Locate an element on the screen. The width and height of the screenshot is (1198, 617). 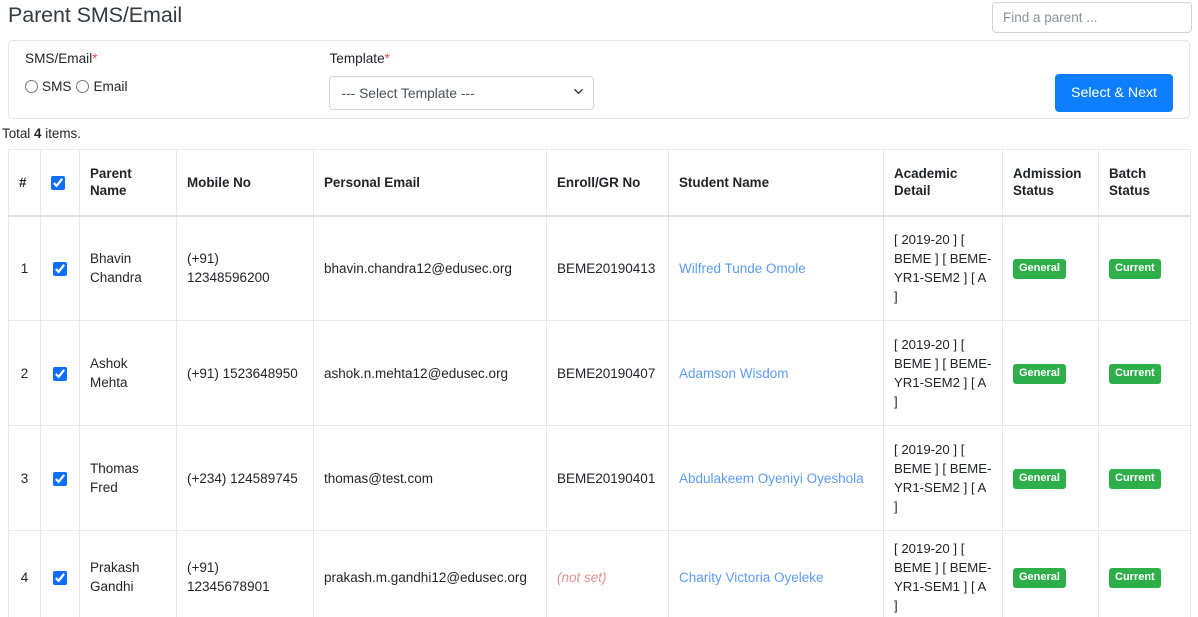
column-header-enroll-gr-no: Enroll/GR No is located at coordinates (607, 183).